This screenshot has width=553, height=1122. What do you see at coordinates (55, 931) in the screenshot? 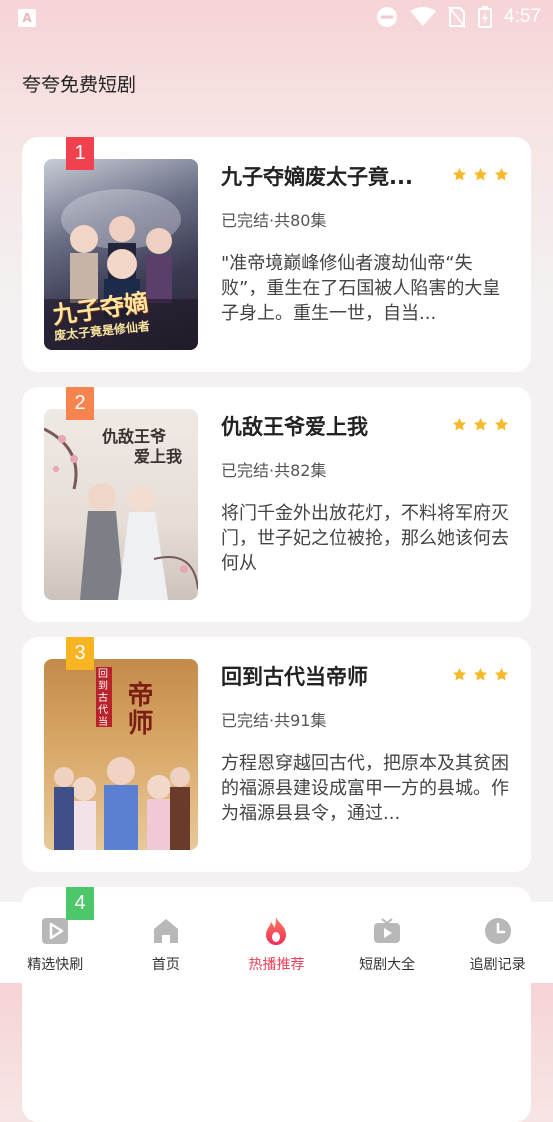
I see `play-square-icon` at bounding box center [55, 931].